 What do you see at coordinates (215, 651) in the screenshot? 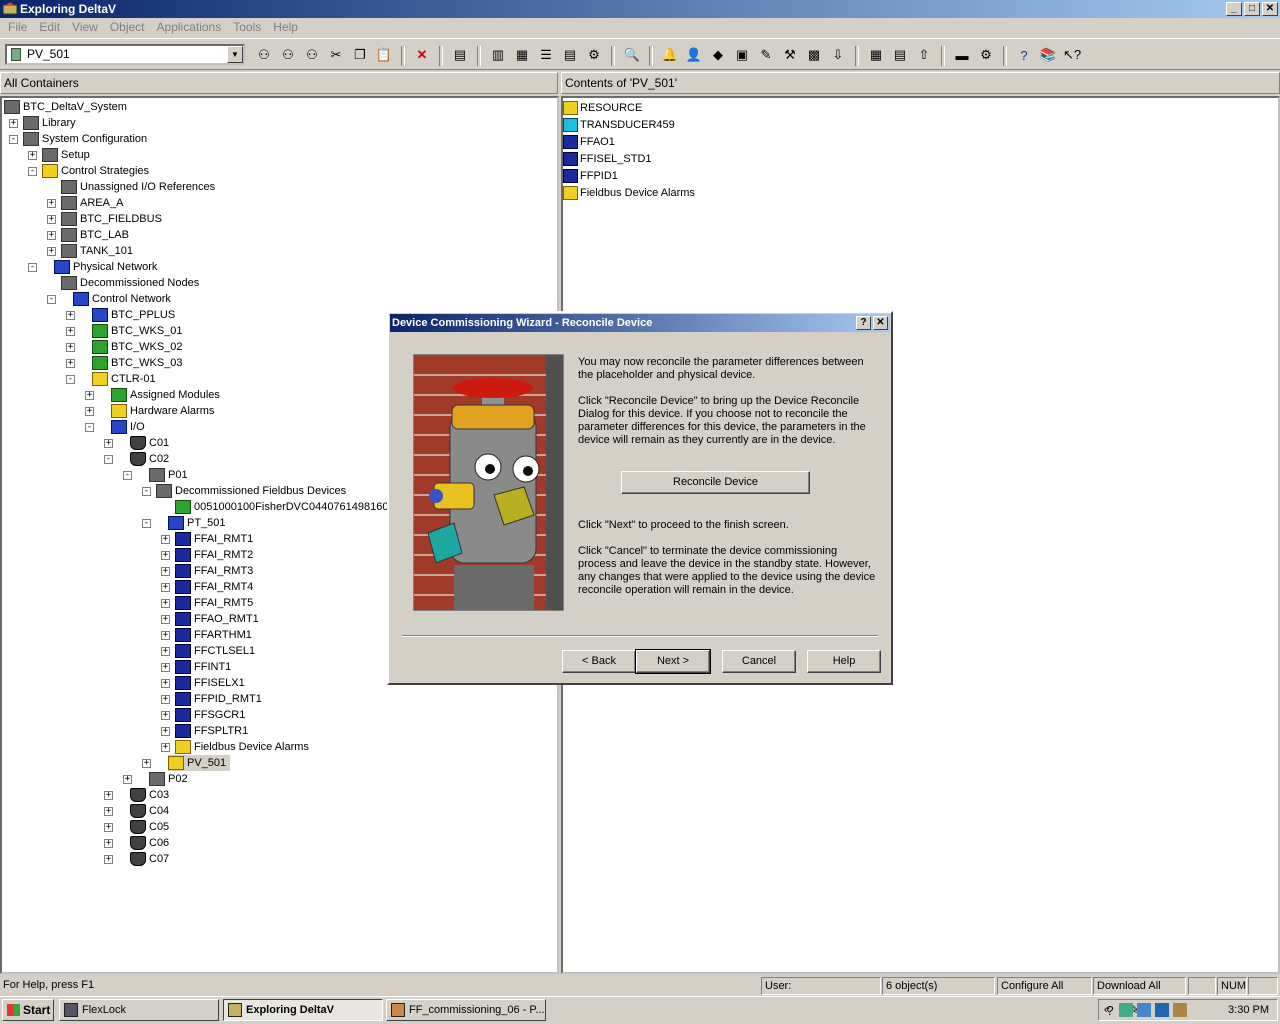
I see `tree-item-ffctlsel1: FFCTLSEL1` at bounding box center [215, 651].